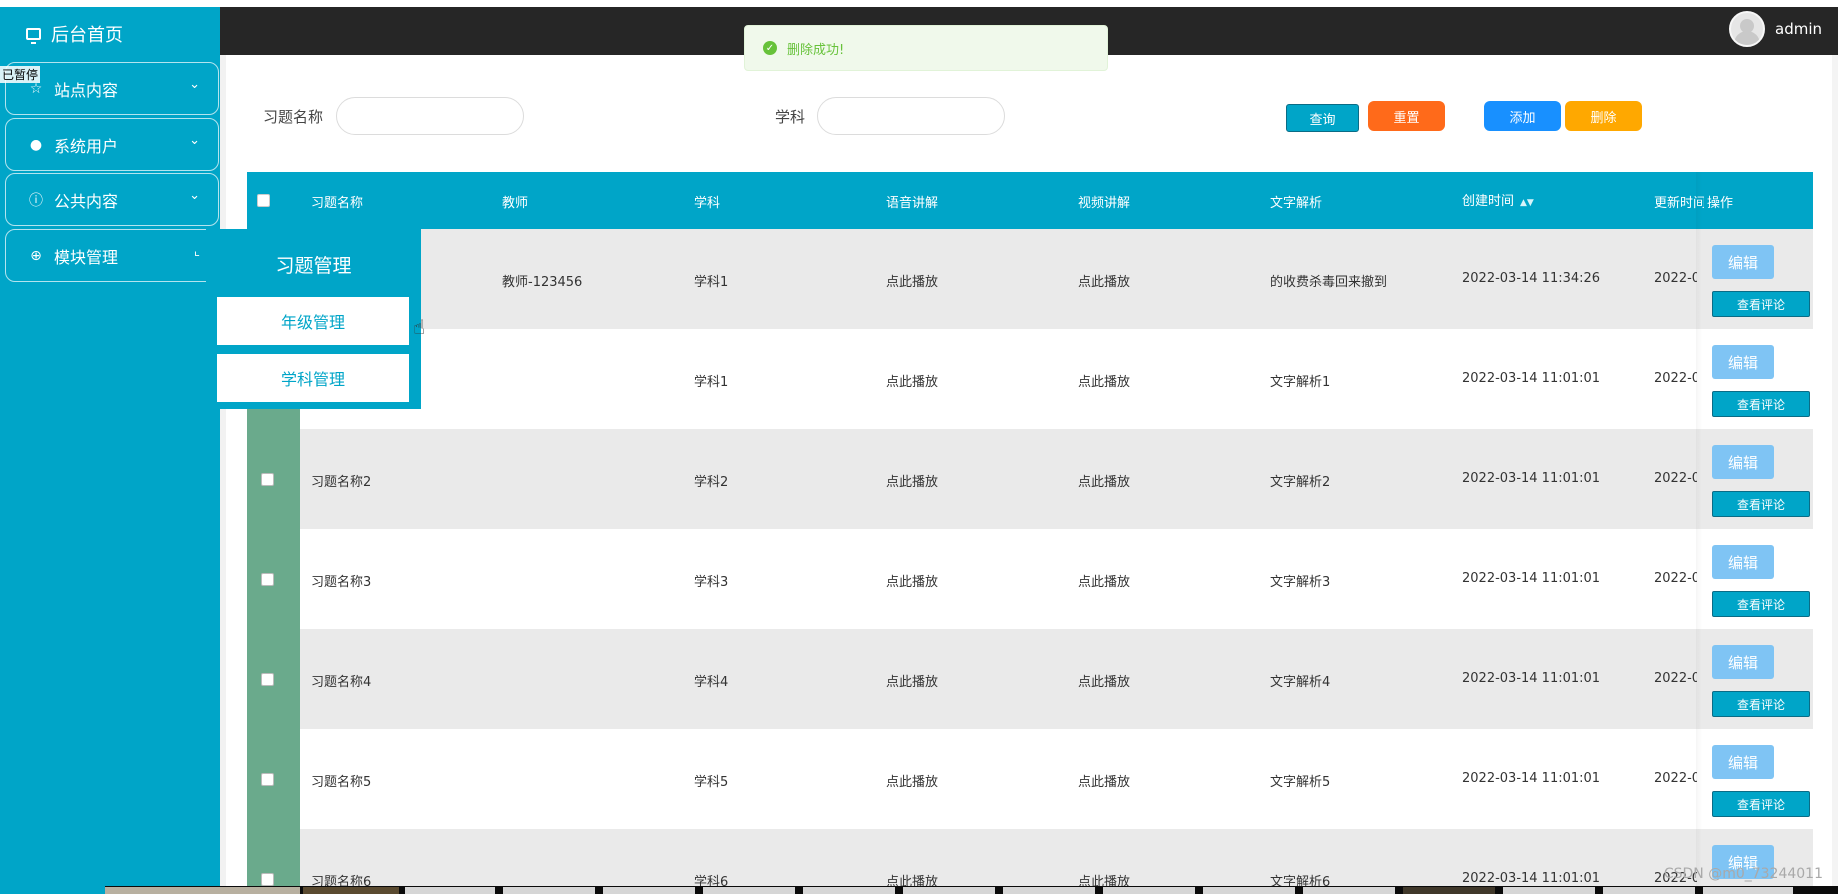 The height and width of the screenshot is (894, 1838). Describe the element at coordinates (1747, 29) in the screenshot. I see `avatar` at that location.